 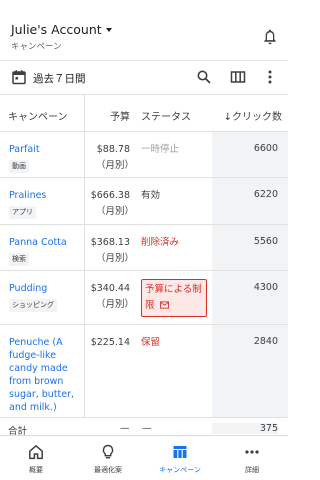 What do you see at coordinates (245, 428) in the screenshot?
I see `total-clicks: 375` at bounding box center [245, 428].